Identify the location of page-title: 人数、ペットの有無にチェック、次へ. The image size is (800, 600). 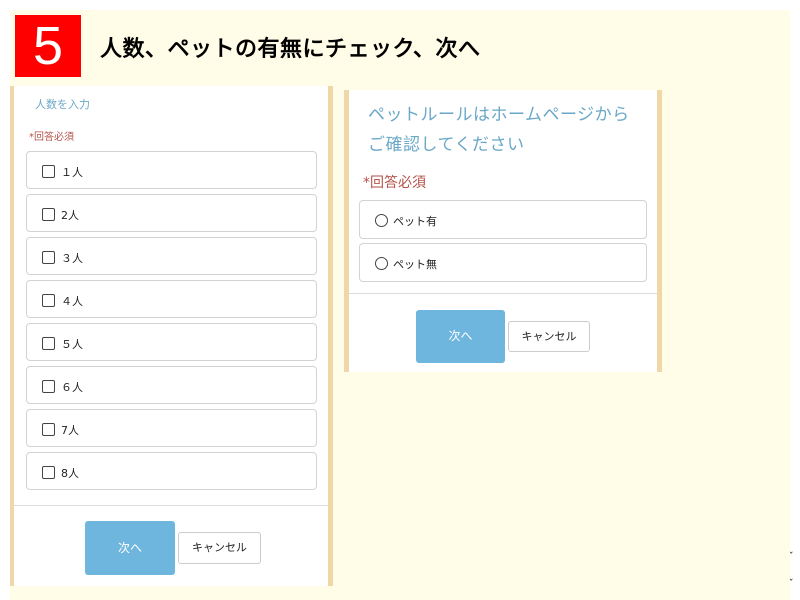
(290, 49).